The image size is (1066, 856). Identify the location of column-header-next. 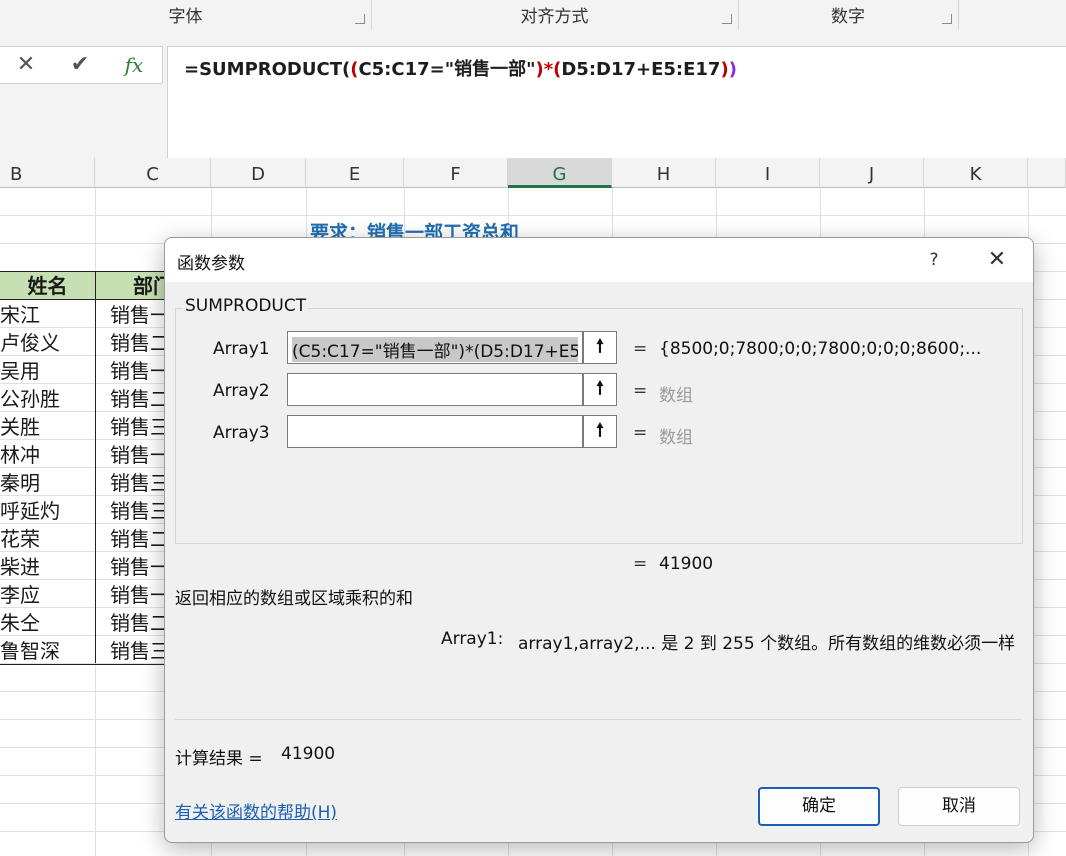
(1047, 173).